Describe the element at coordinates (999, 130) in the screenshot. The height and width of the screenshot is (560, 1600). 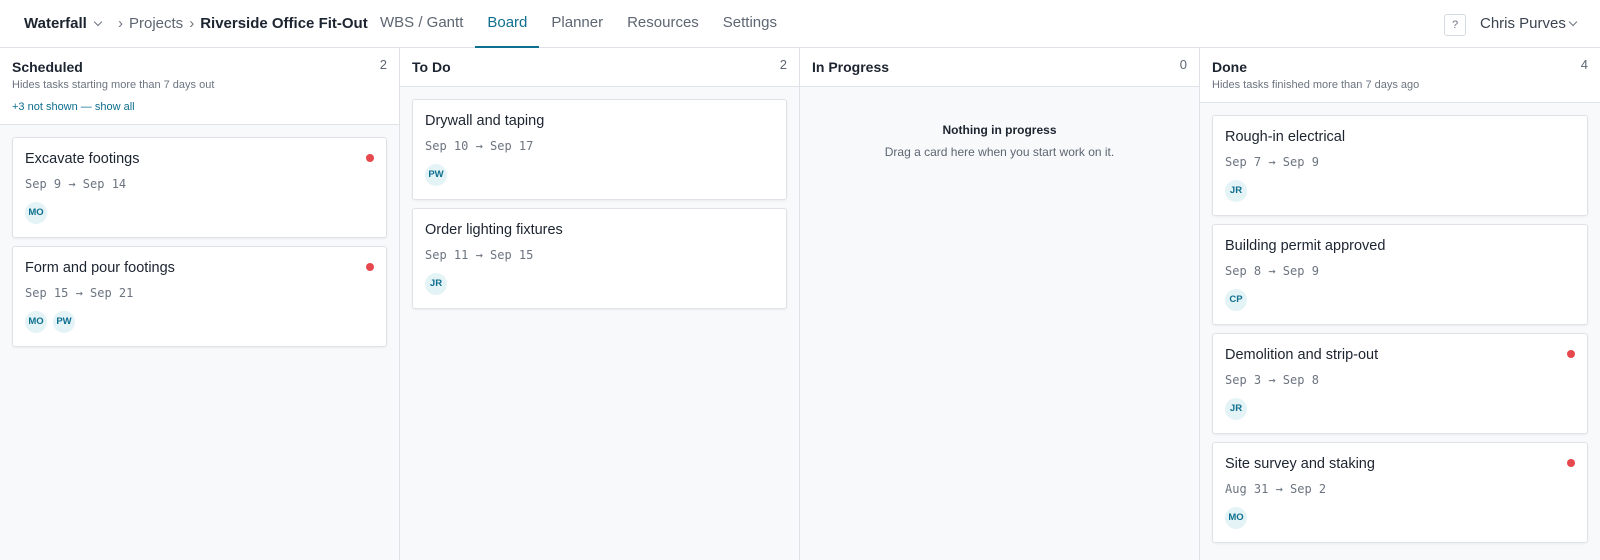
I see `empty-state-title: Nothing in progress` at that location.